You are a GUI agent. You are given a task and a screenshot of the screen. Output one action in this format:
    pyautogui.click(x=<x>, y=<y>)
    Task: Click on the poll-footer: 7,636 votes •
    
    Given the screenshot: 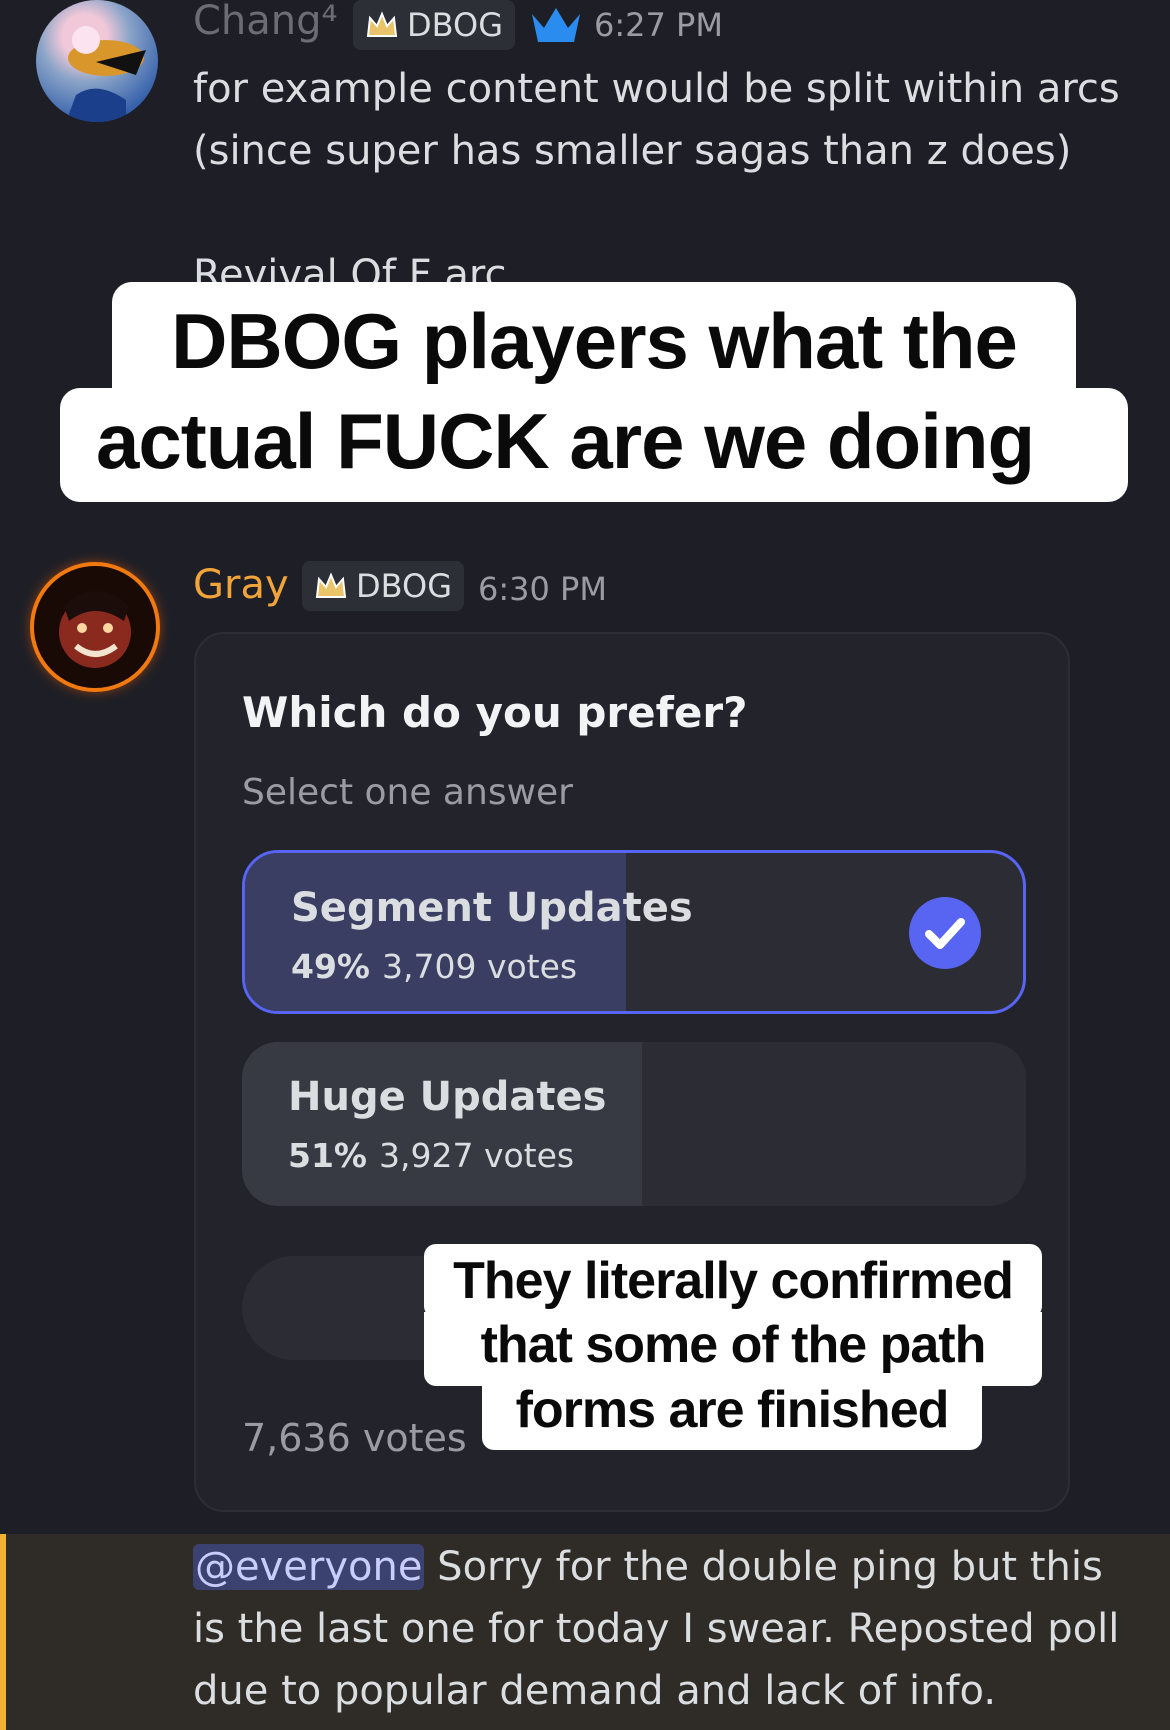 What is the action you would take?
    pyautogui.click(x=375, y=1438)
    